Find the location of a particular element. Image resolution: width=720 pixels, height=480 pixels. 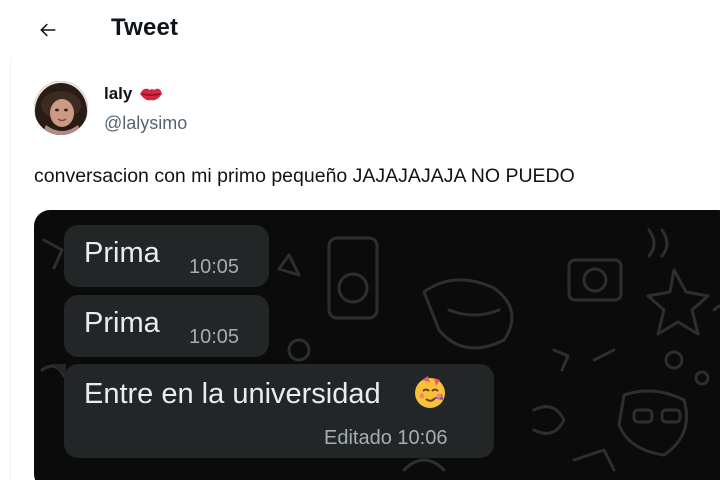

author-name-text: laly is located at coordinates (118, 93).